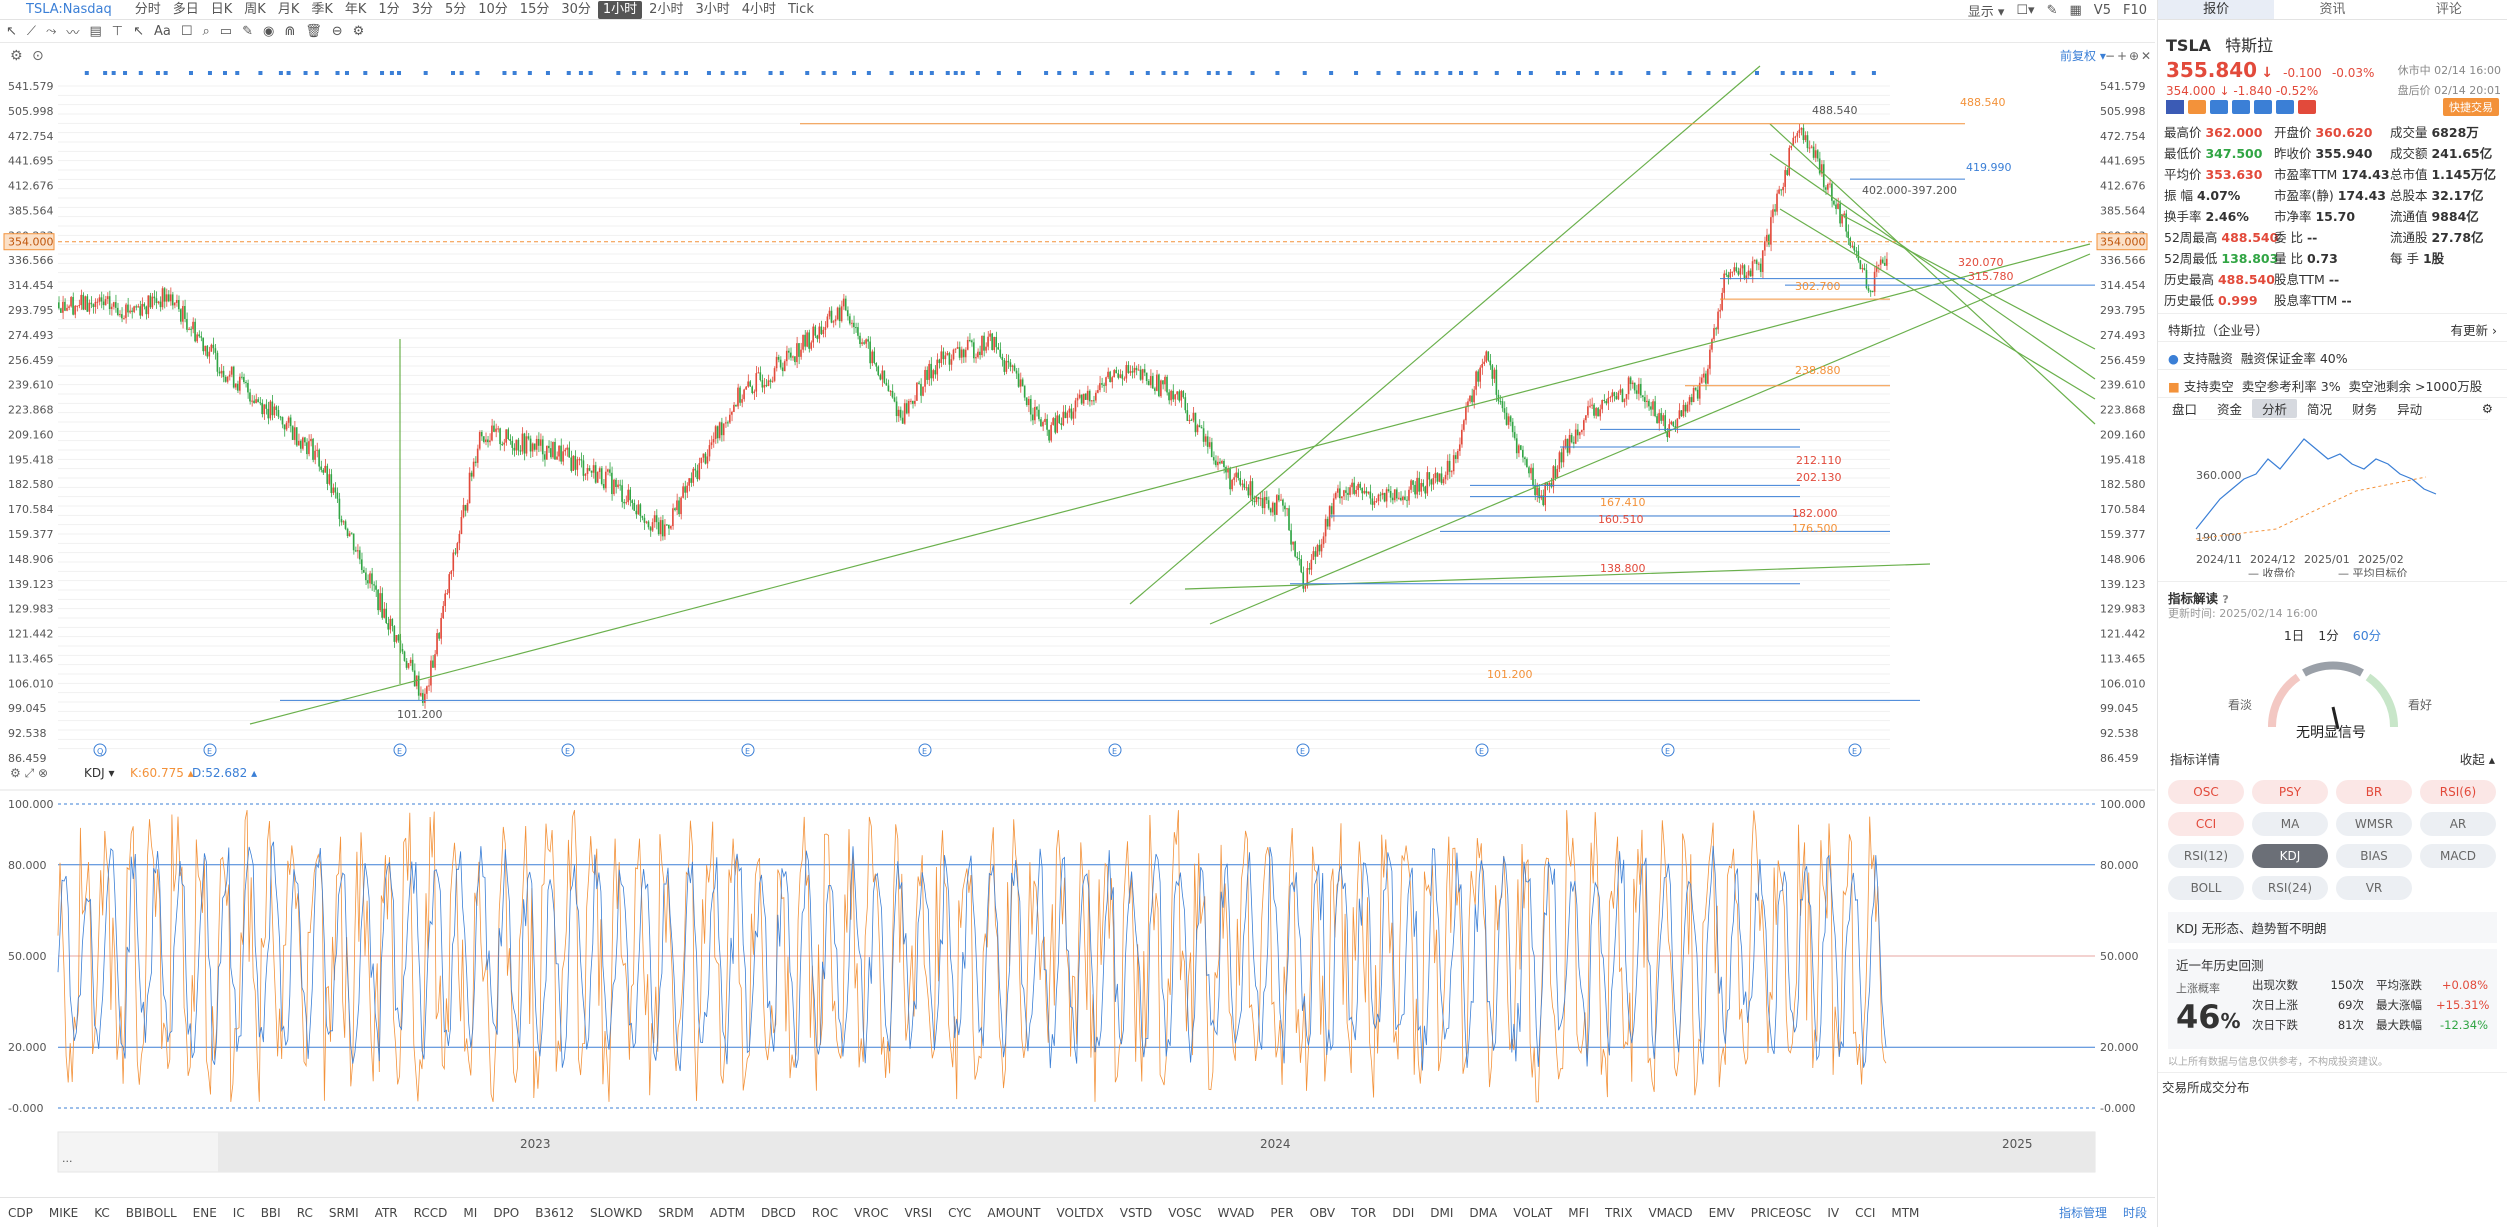 The image size is (2507, 1227). What do you see at coordinates (1136, 1213) in the screenshot?
I see `indicator-vstd: VSTD` at bounding box center [1136, 1213].